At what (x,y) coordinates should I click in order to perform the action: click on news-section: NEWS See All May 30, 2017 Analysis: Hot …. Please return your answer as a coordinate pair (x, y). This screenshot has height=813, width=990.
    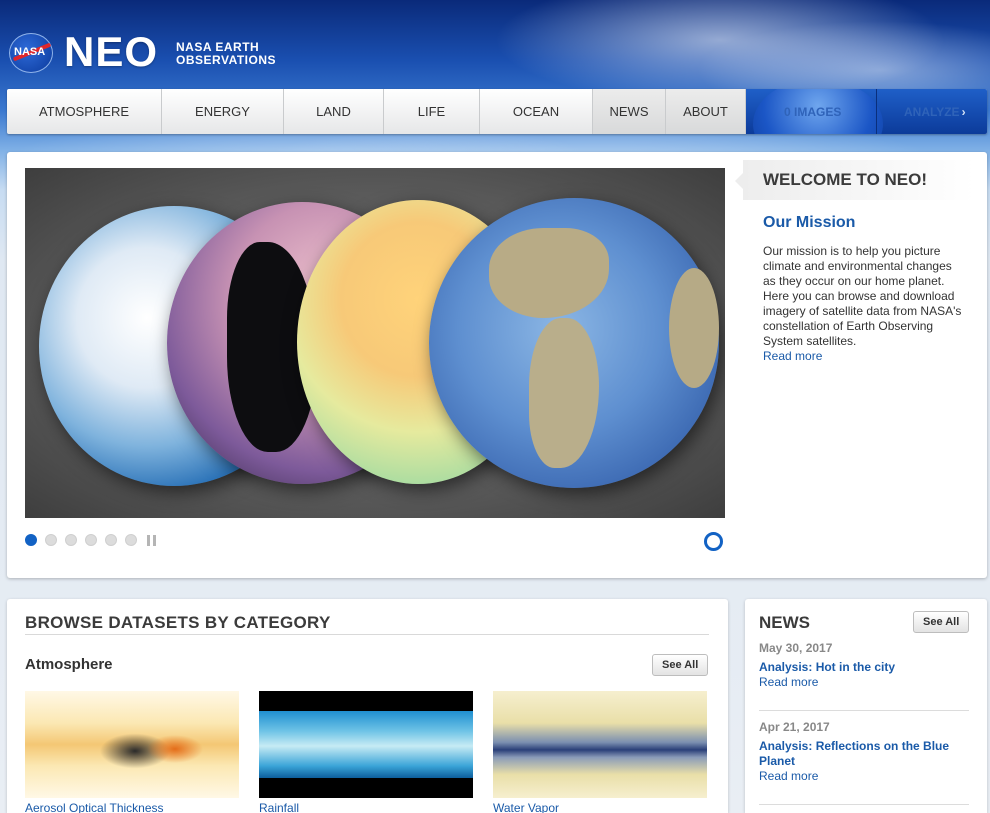
    Looking at the image, I should click on (866, 706).